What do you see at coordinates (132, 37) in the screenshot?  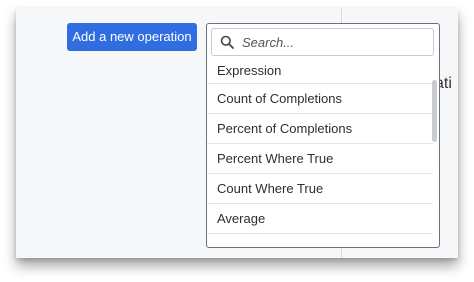 I see `add-operation-button: Add a new operation` at bounding box center [132, 37].